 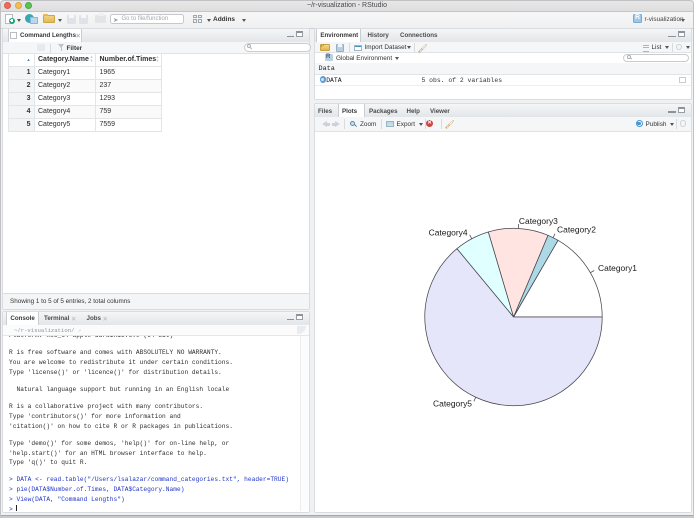 I want to click on svg-text: Category3, so click(x=537, y=221).